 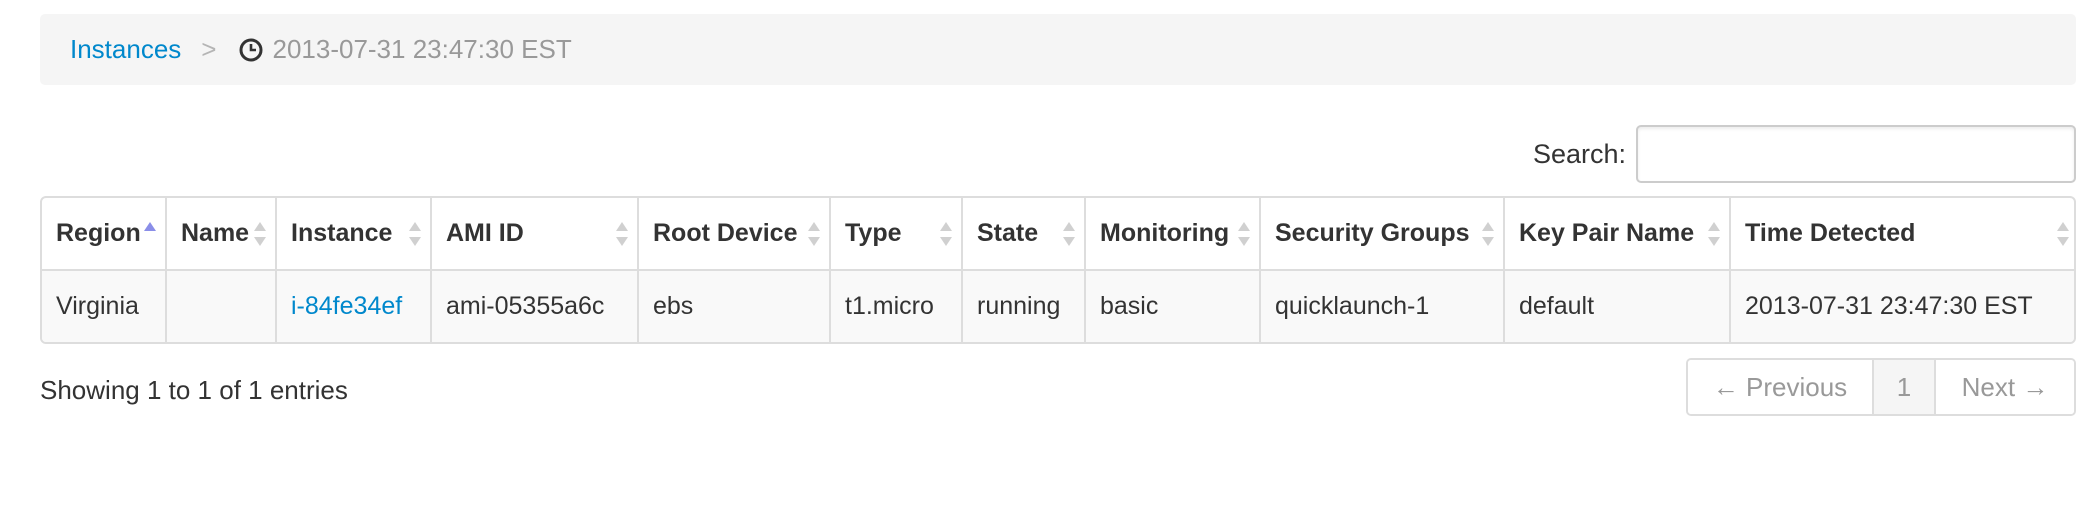 I want to click on column-header-2: Instance, so click(x=353, y=234).